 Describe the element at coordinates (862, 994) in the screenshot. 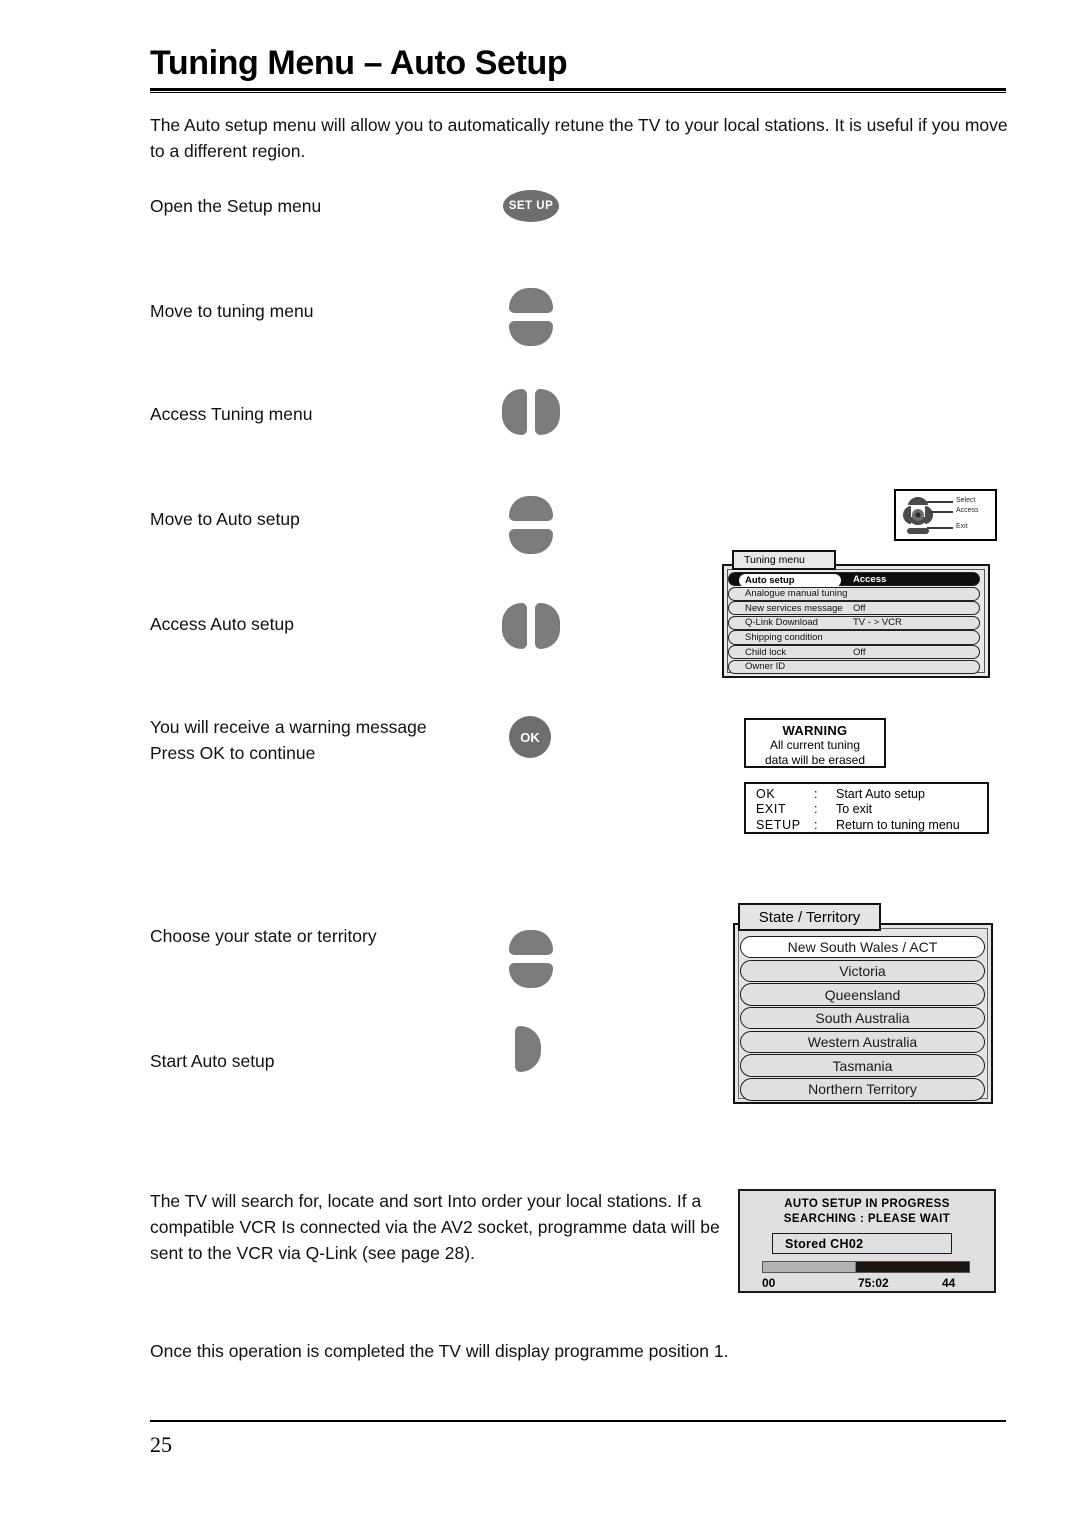

I see `state-item-queensland: Queensland` at that location.